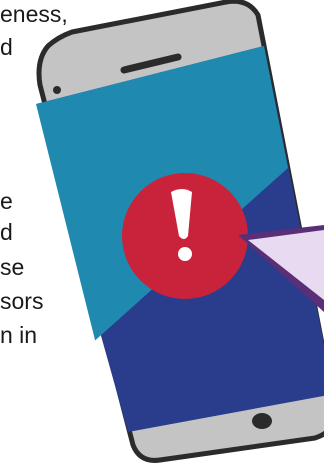  I want to click on home-button, so click(262, 421).